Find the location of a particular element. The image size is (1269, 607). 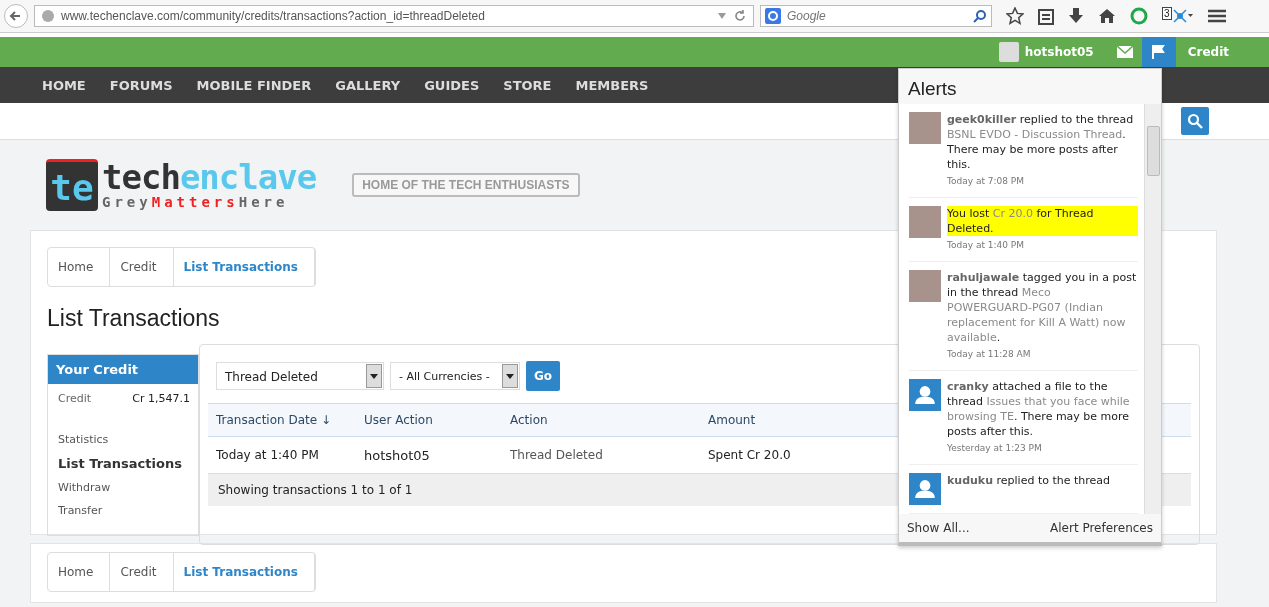

flag-icon is located at coordinates (1158, 52).